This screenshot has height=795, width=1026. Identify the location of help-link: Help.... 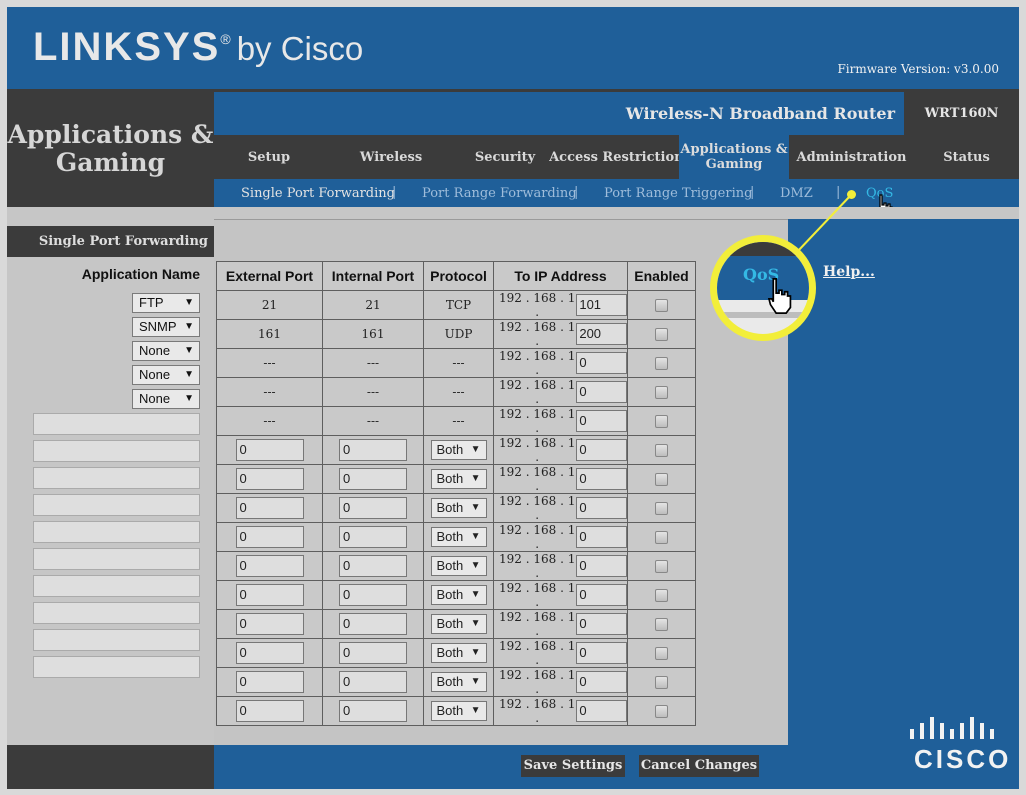
(849, 272).